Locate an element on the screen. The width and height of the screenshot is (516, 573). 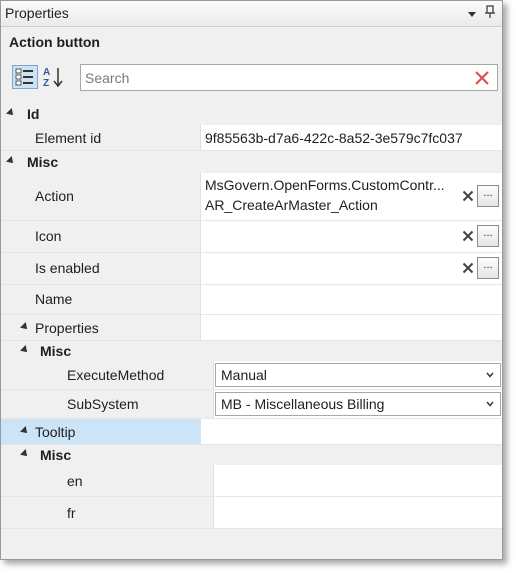
property-row-properties: Properties is located at coordinates (251, 328).